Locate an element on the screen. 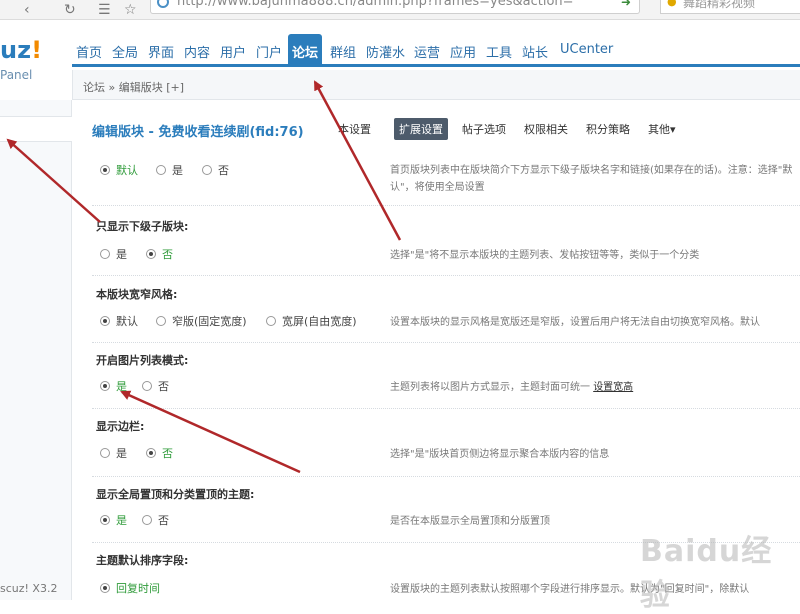 The height and width of the screenshot is (614, 800). setting-tip: 设置本版块的显示风格是宽版还是窄版，设置后用户将无法自由切换宽窄风格。默认 is located at coordinates (575, 322).